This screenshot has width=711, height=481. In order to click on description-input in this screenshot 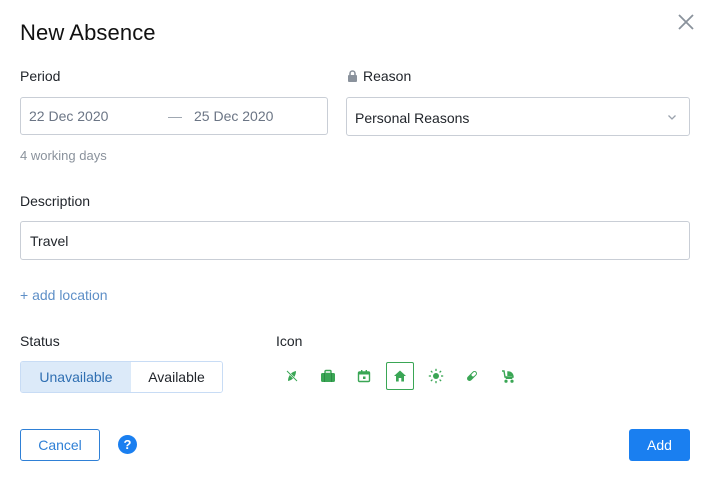, I will do `click(355, 240)`.